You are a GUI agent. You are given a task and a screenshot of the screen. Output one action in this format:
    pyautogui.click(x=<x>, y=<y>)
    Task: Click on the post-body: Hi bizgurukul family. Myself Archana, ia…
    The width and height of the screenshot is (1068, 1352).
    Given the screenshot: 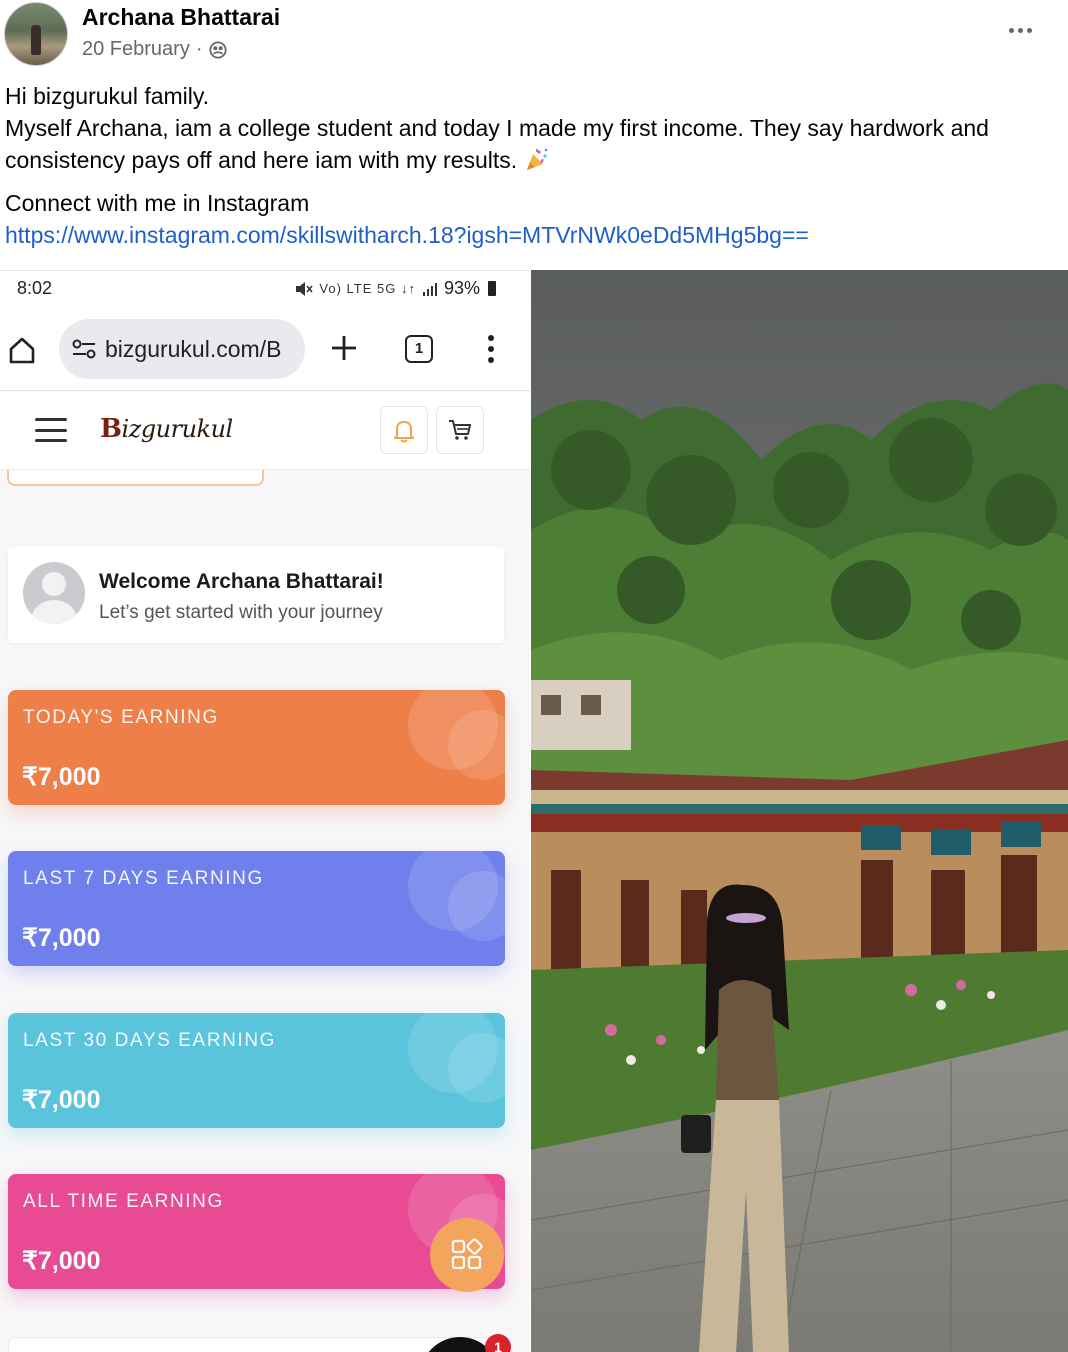 What is the action you would take?
    pyautogui.click(x=530, y=165)
    